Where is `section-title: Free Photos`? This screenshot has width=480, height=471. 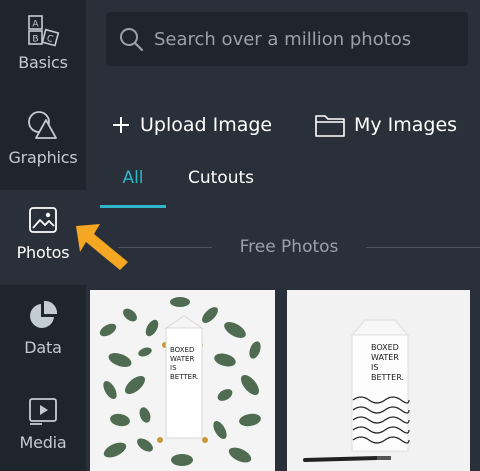
section-title: Free Photos is located at coordinates (289, 247).